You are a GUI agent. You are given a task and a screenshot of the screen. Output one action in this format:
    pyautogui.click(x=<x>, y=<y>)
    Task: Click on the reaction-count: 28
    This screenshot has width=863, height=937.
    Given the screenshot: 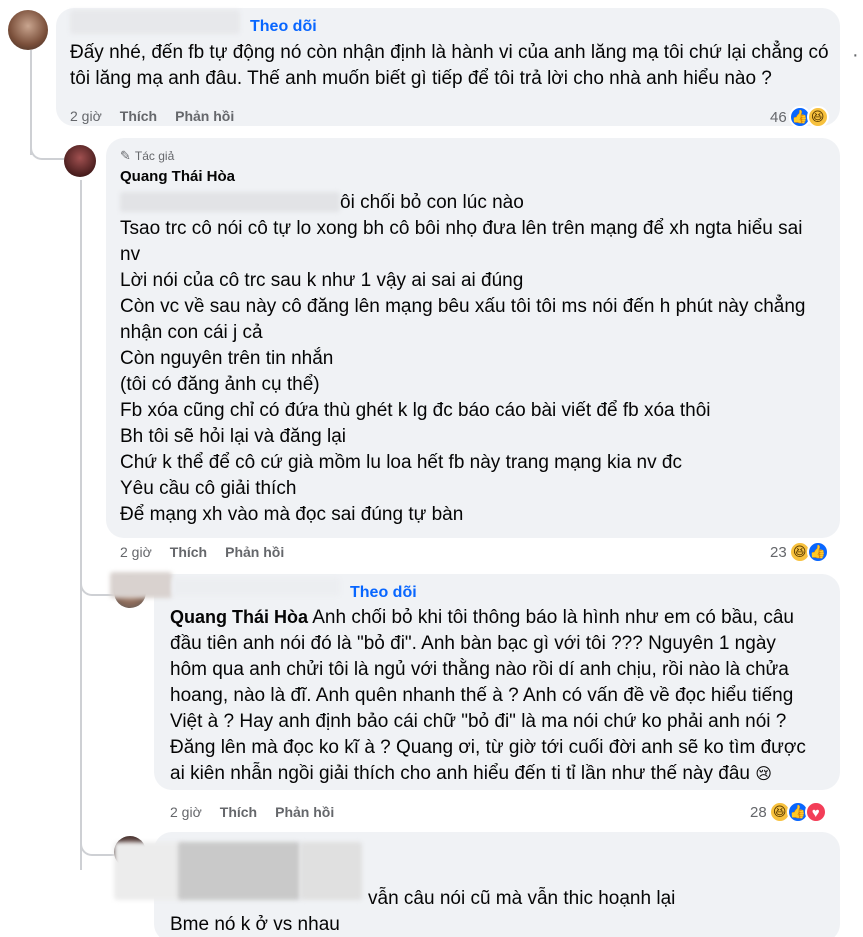 What is the action you would take?
    pyautogui.click(x=758, y=812)
    